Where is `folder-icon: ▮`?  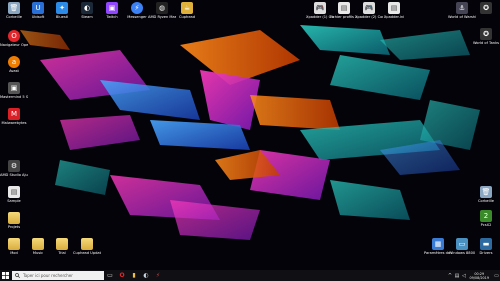 folder-icon: ▮ is located at coordinates (134, 275).